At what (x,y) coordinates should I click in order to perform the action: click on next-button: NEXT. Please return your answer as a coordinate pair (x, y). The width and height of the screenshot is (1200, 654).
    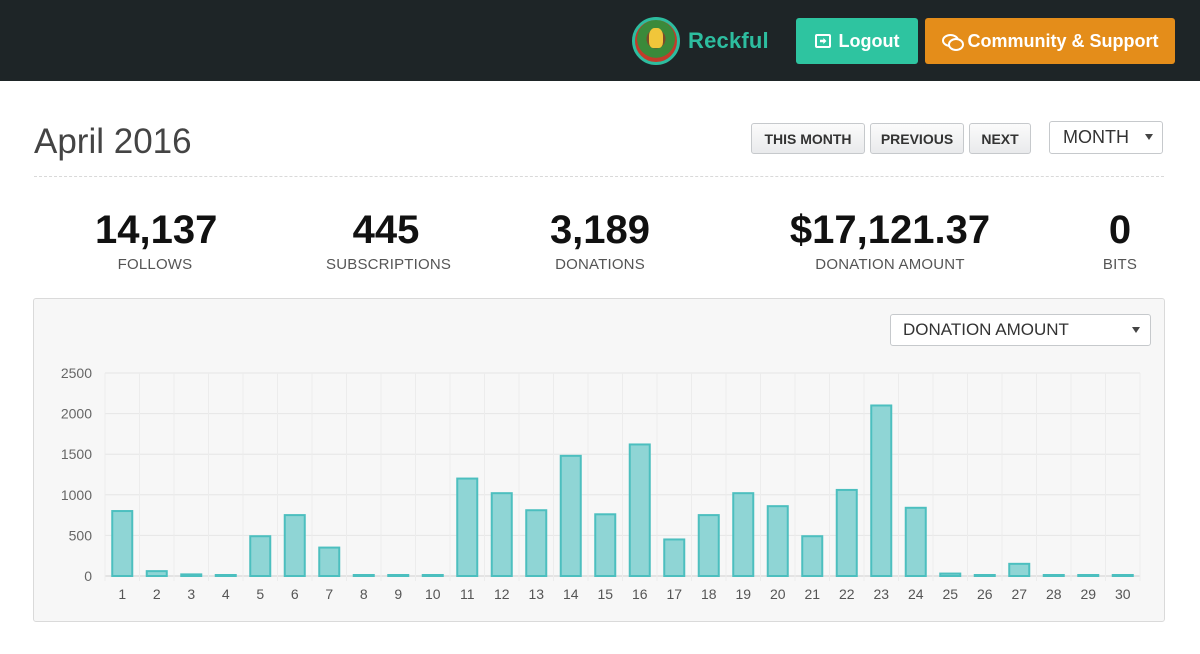
    Looking at the image, I should click on (1000, 138).